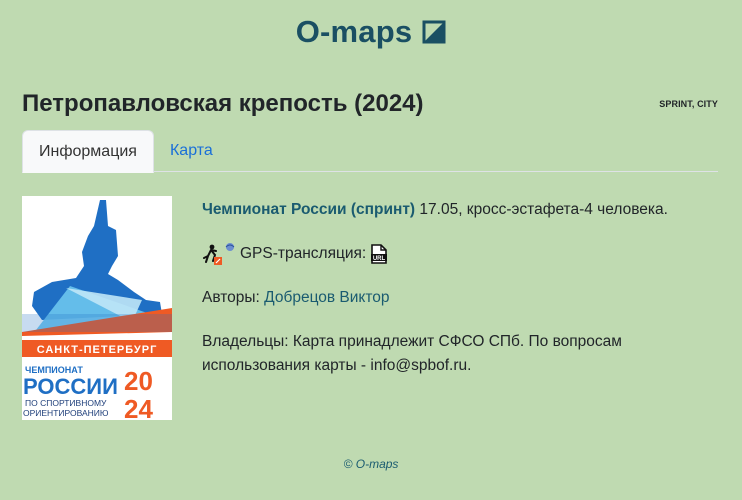  Describe the element at coordinates (434, 32) in the screenshot. I see `half-square-icon` at that location.